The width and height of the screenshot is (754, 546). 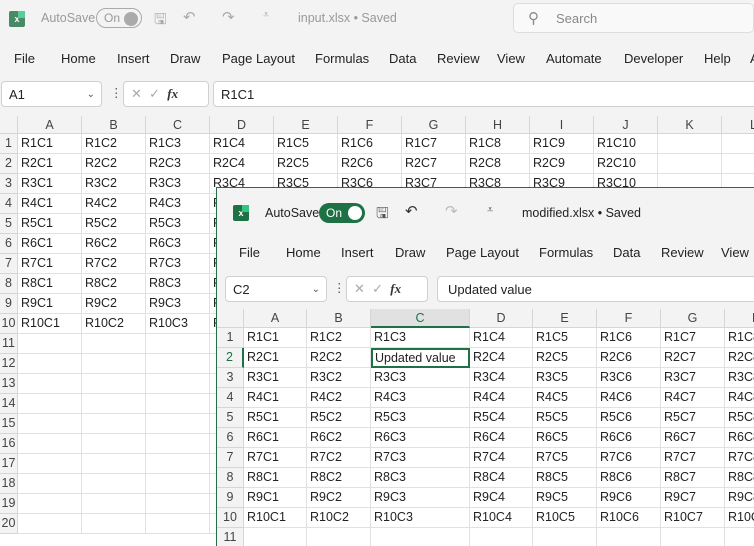 I want to click on cell-d10: R10C4, so click(x=501, y=518).